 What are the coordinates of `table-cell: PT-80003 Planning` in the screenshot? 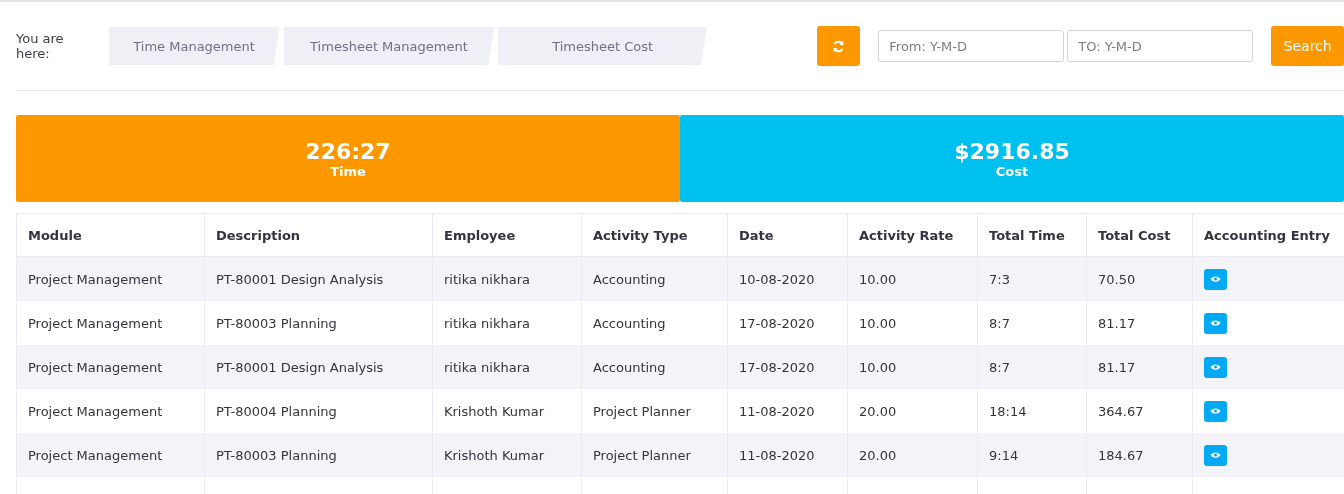 It's located at (318, 455).